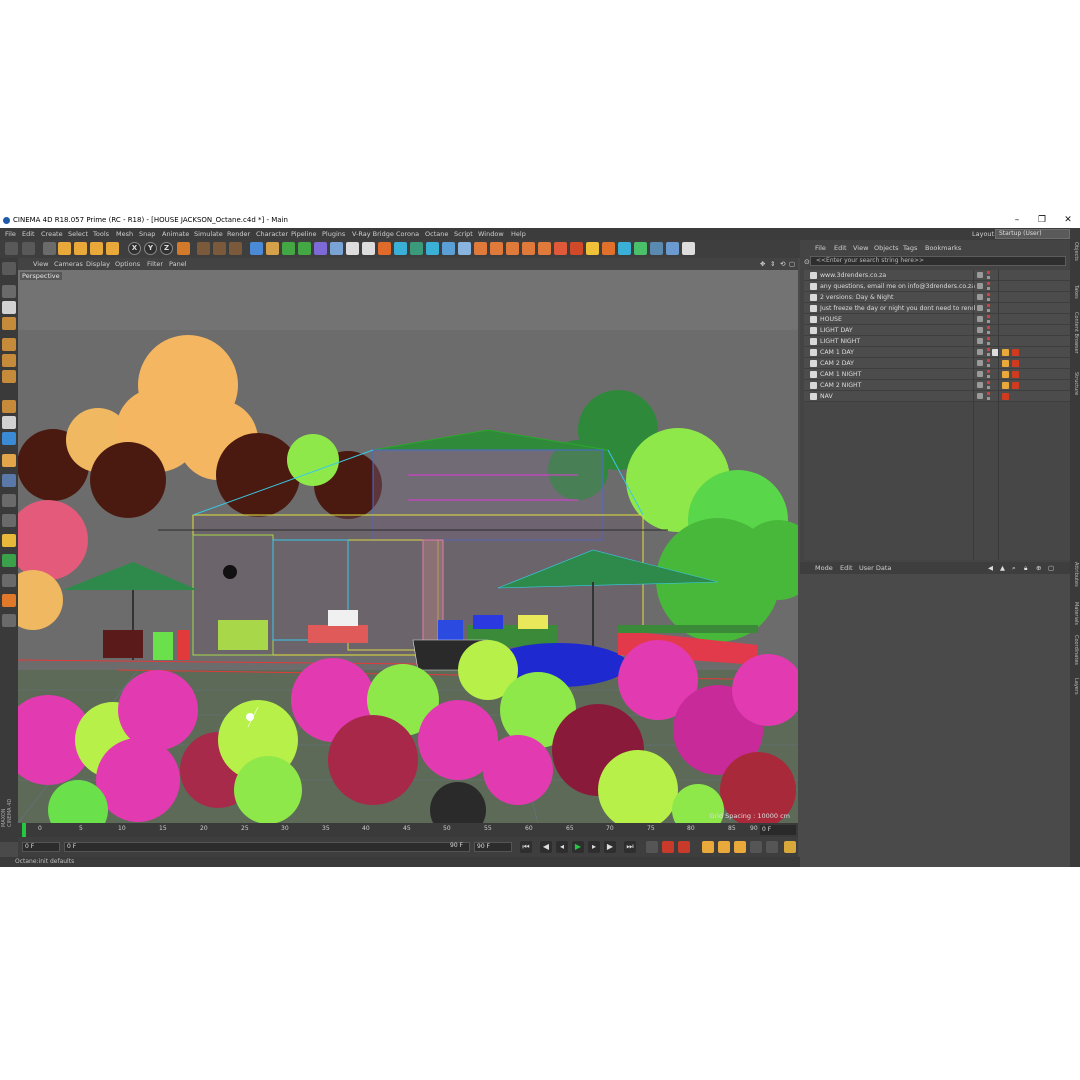 This screenshot has width=1080, height=1080. What do you see at coordinates (368, 248) in the screenshot?
I see `light-icon` at bounding box center [368, 248].